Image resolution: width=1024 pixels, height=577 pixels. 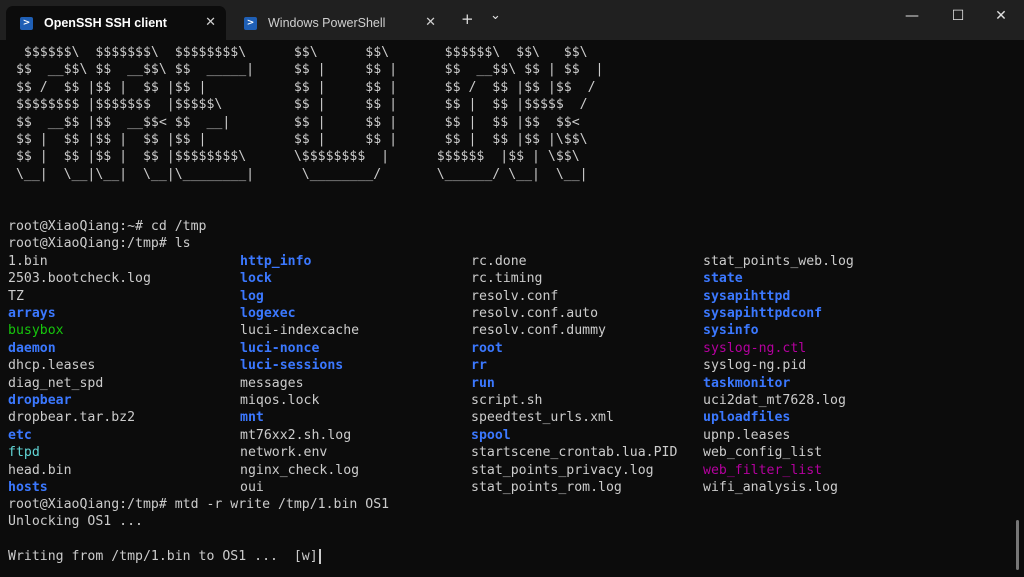 What do you see at coordinates (723, 279) in the screenshot?
I see `ls-entry: state` at bounding box center [723, 279].